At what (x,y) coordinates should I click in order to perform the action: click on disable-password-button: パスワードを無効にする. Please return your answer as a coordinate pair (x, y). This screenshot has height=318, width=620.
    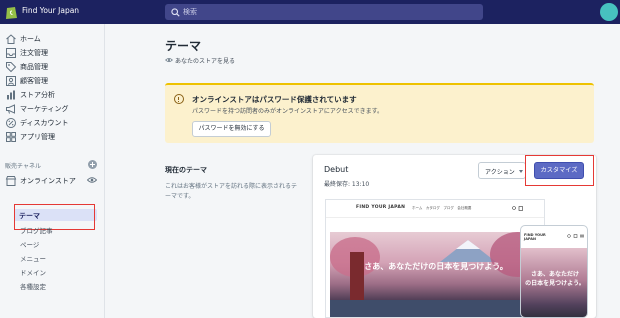
    Looking at the image, I should click on (231, 129).